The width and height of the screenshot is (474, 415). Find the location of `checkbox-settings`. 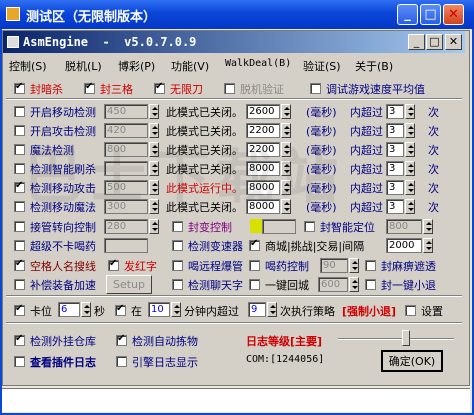

checkbox-settings is located at coordinates (410, 310).